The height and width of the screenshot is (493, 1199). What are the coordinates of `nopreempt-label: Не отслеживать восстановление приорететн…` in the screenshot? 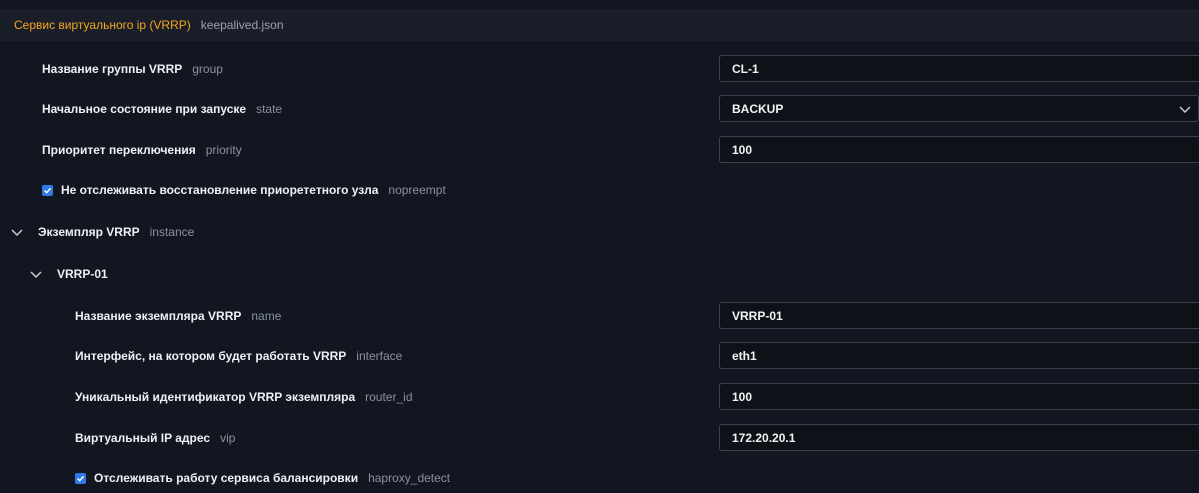 It's located at (220, 190).